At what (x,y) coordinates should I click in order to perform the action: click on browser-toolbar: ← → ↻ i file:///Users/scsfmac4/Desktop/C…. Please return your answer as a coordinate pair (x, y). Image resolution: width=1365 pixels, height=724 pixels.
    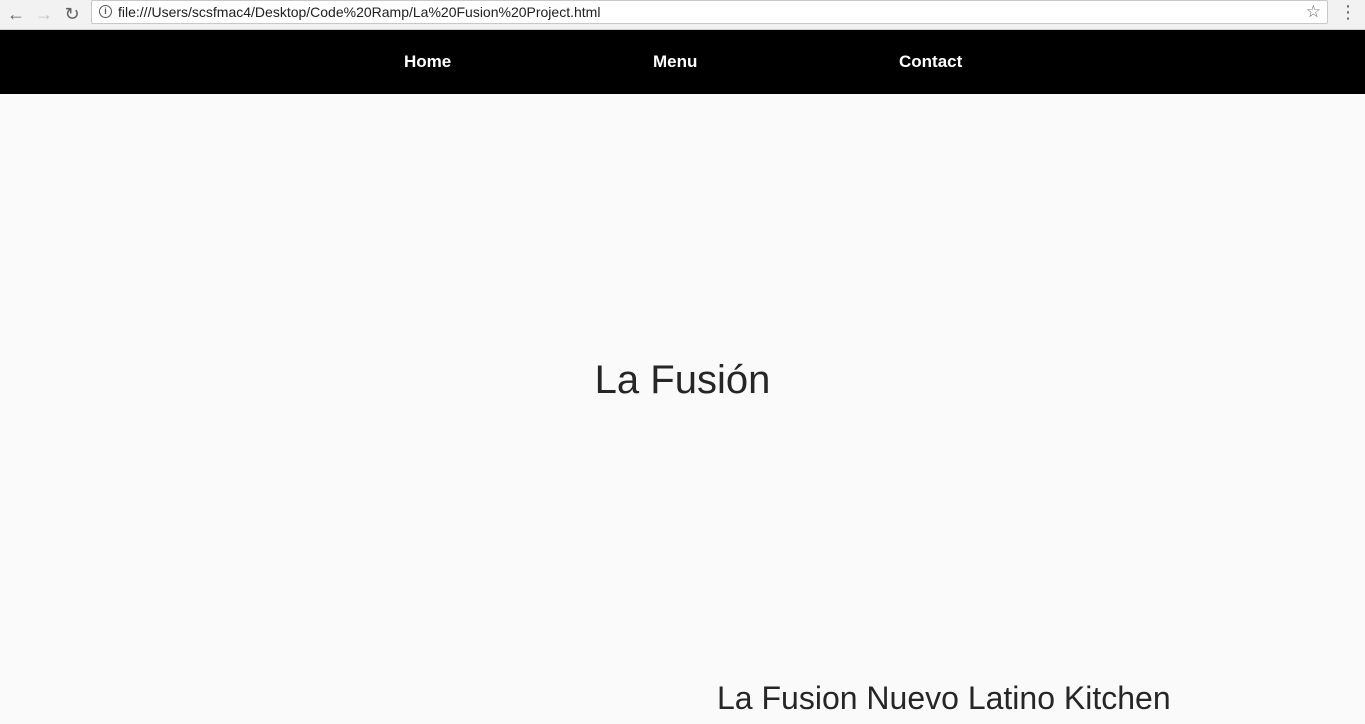
    Looking at the image, I should click on (682, 15).